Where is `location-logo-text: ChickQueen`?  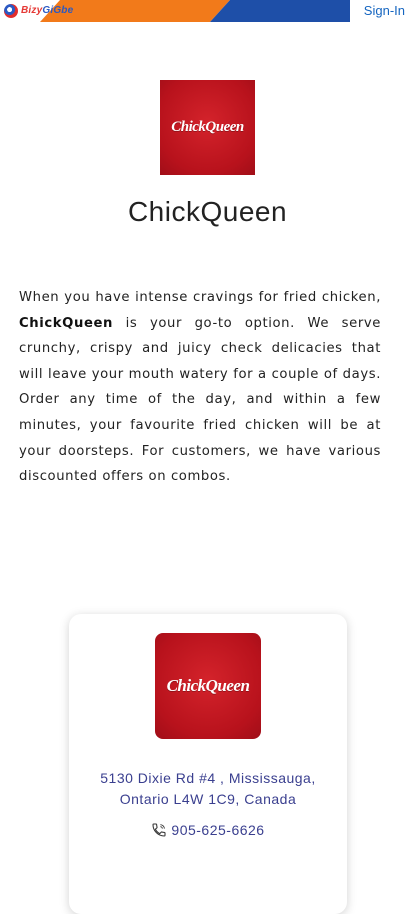
location-logo-text: ChickQueen is located at coordinates (208, 685).